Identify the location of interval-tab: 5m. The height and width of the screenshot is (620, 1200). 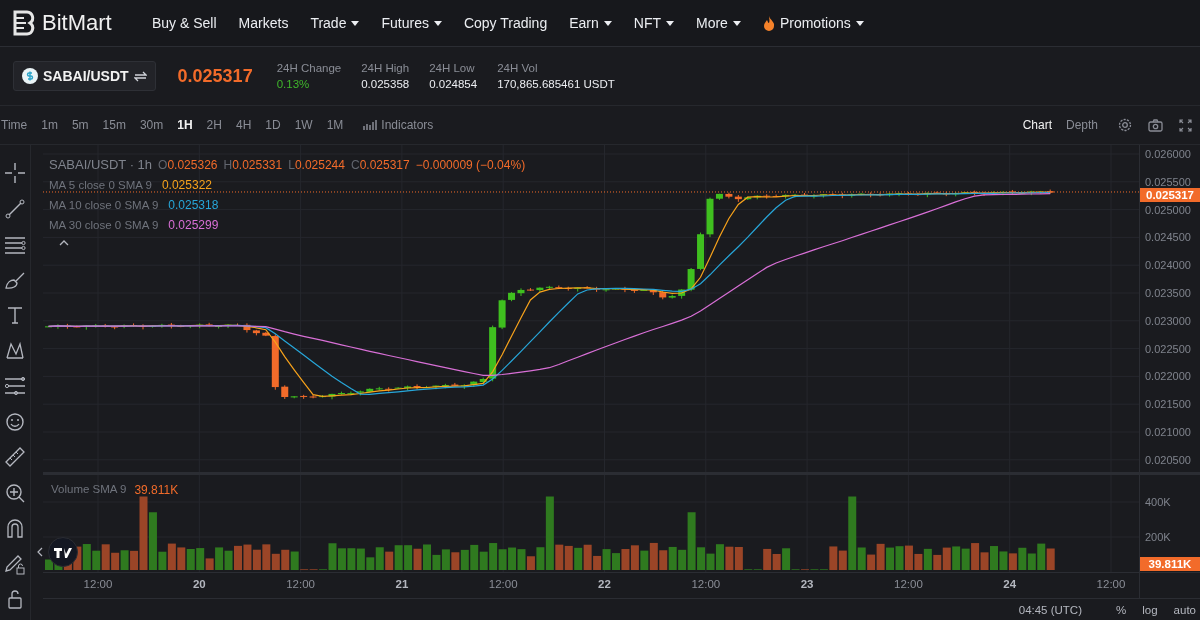
(80, 125).